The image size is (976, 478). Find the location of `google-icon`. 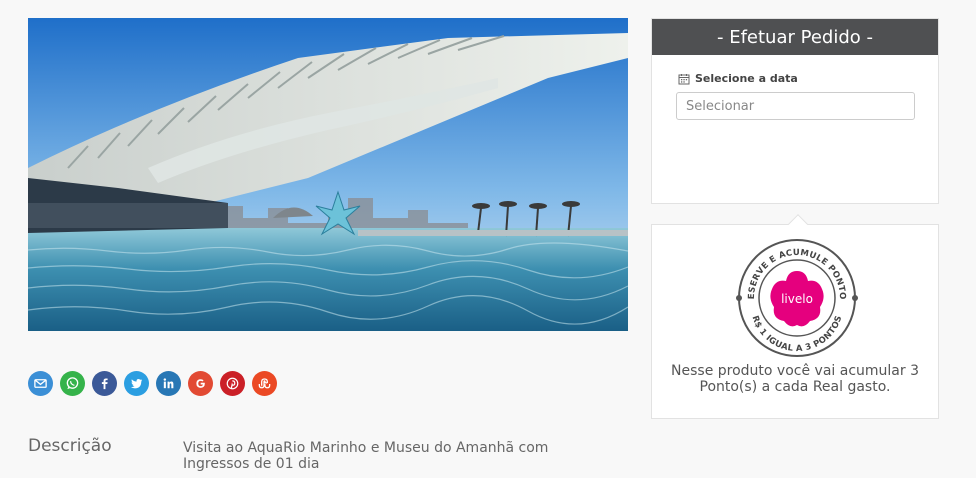

google-icon is located at coordinates (200, 383).